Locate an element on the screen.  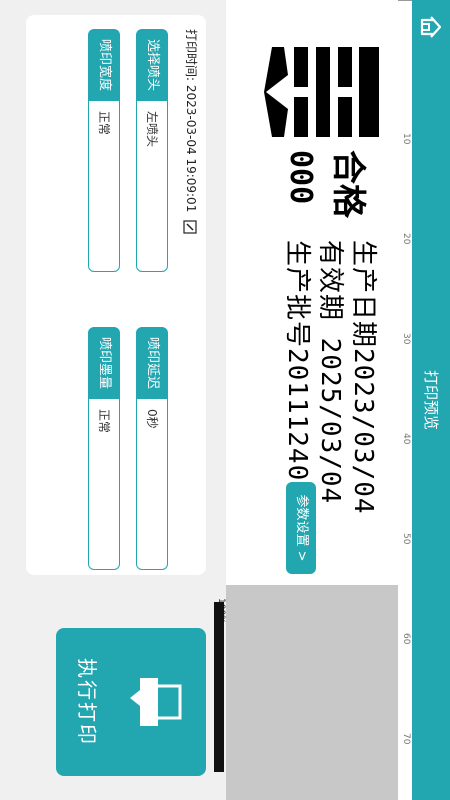
ruler: 10 20 30 40 50 60 70 is located at coordinates (404, 400).